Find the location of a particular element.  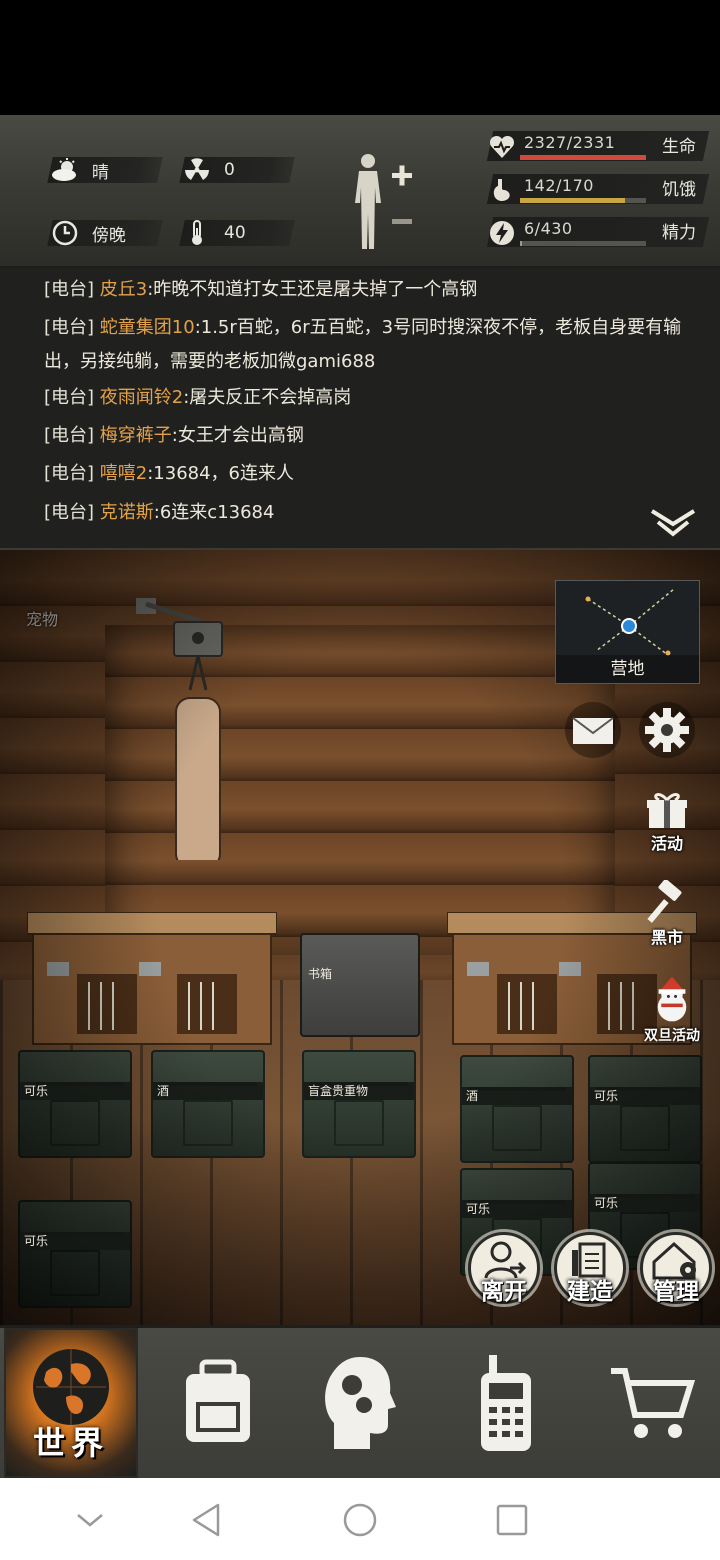

nav-skills-tab is located at coordinates (360, 1403).